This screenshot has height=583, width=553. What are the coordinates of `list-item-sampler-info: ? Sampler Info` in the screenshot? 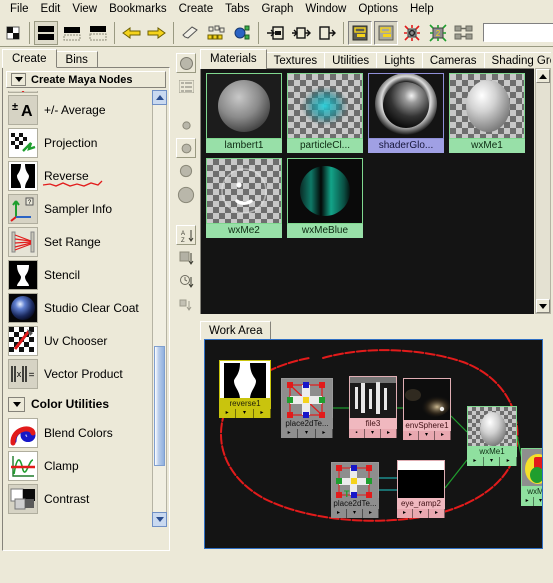 It's located at (80, 208).